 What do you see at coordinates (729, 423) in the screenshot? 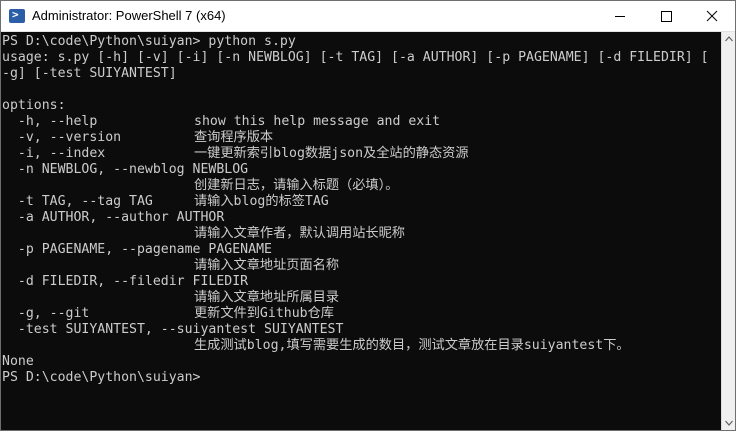
I see `scroll-down-icon` at bounding box center [729, 423].